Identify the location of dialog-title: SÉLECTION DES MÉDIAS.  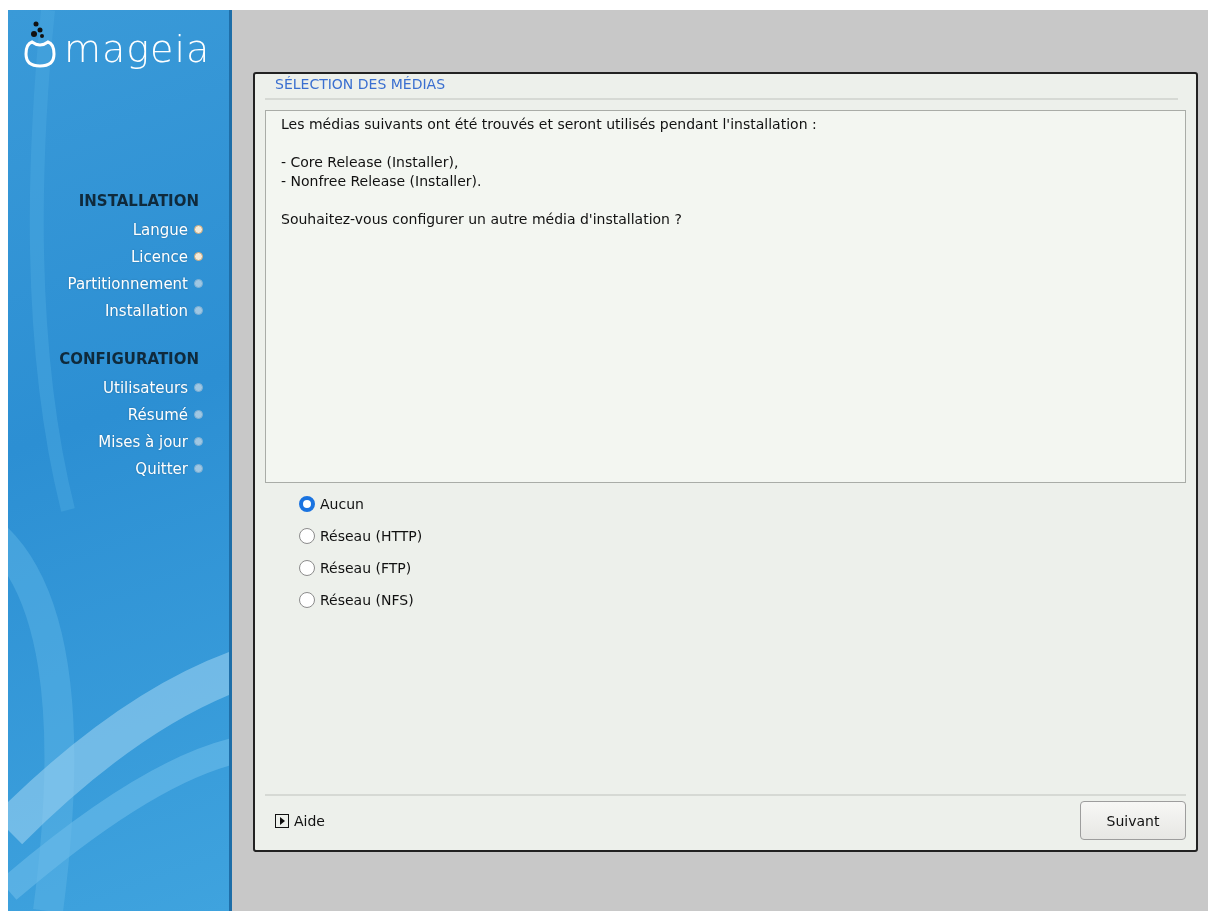
(721, 87).